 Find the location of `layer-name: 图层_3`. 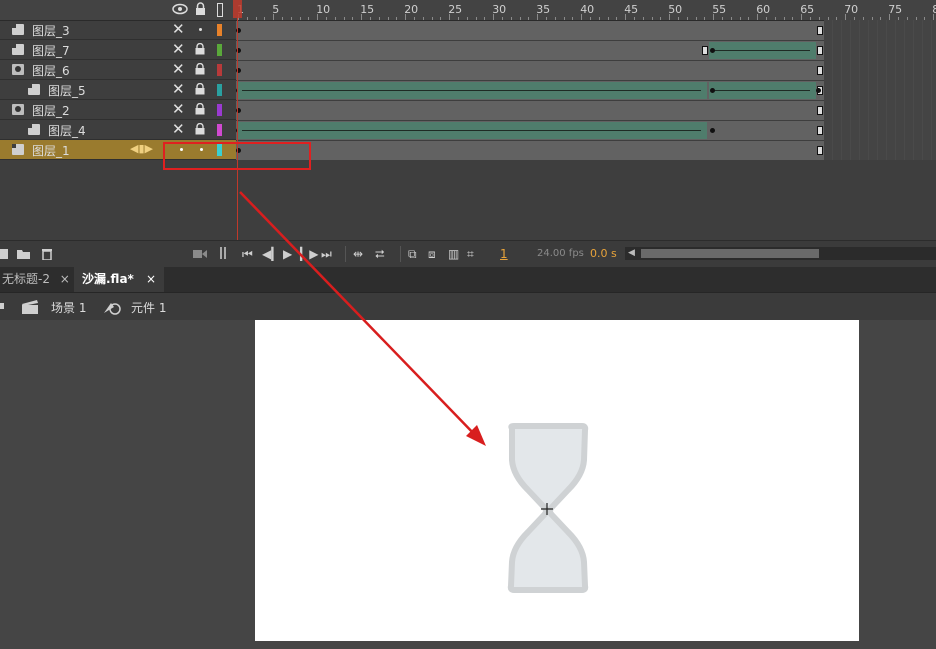

layer-name: 图层_3 is located at coordinates (51, 30).